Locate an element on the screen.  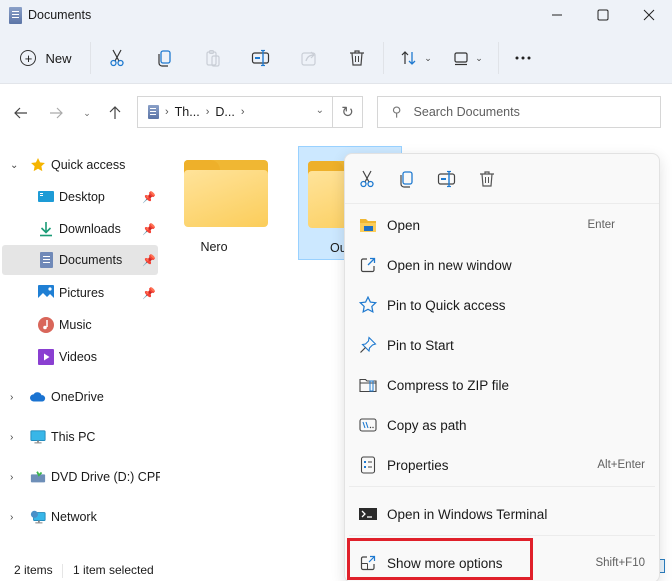
close-icon is located at coordinates (649, 15).